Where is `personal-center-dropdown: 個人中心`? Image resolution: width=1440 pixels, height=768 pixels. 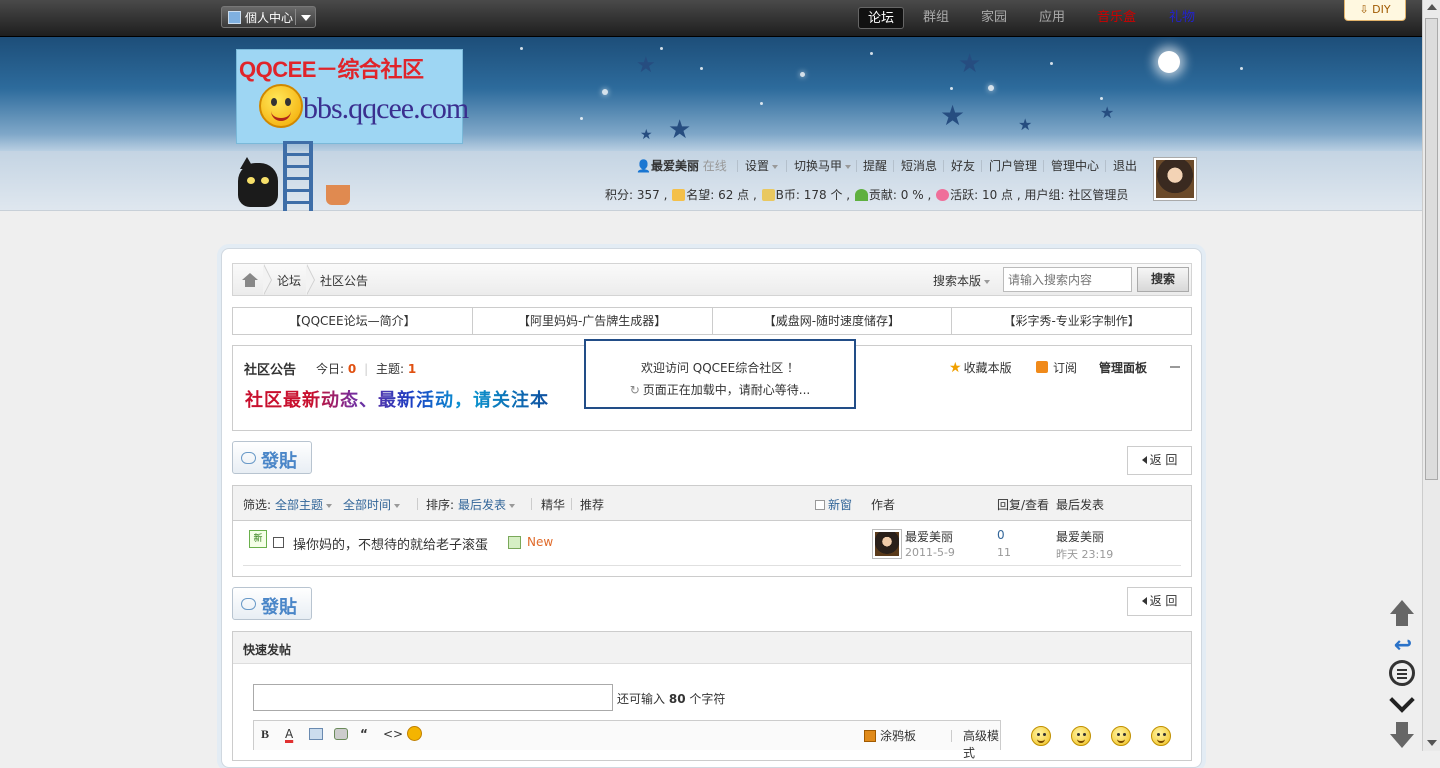 personal-center-dropdown: 個人中心 is located at coordinates (268, 17).